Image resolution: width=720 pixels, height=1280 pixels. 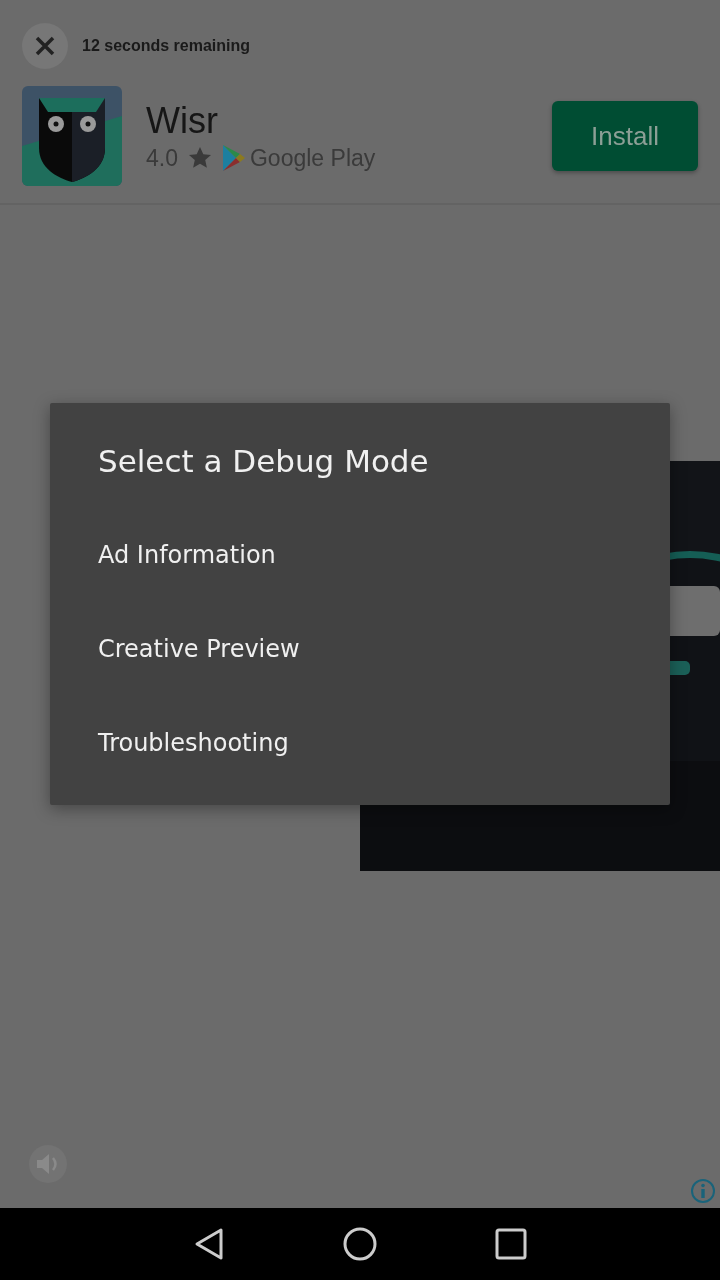 I want to click on install-button: Install, so click(x=625, y=136).